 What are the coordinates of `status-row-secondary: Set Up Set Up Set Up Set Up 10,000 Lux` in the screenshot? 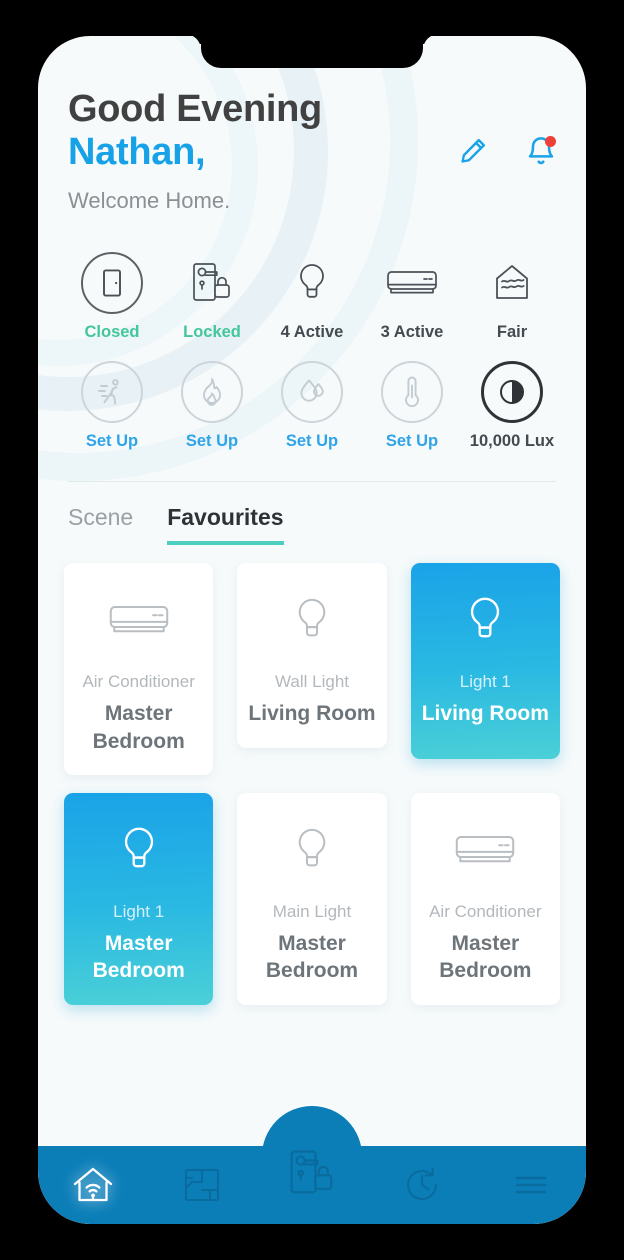 It's located at (312, 406).